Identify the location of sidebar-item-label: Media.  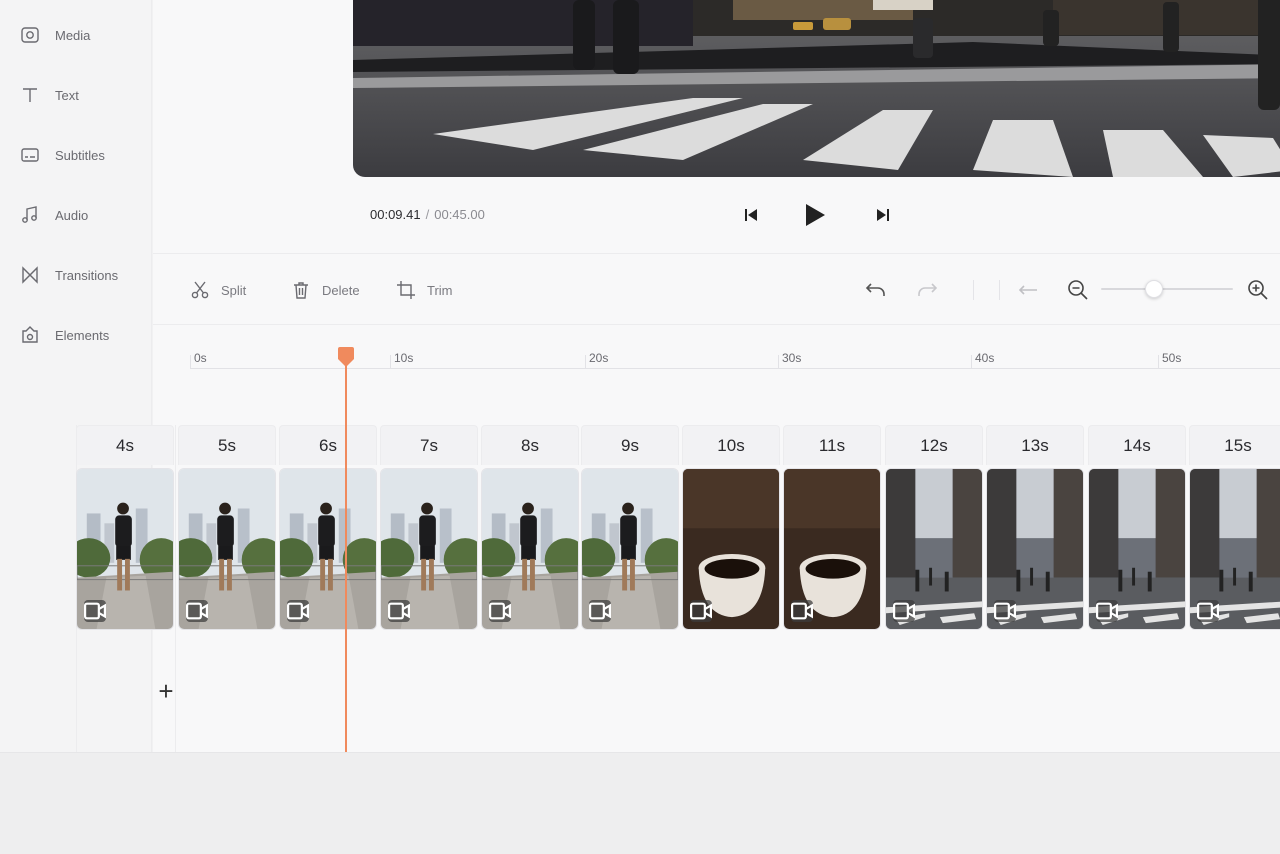
(73, 35).